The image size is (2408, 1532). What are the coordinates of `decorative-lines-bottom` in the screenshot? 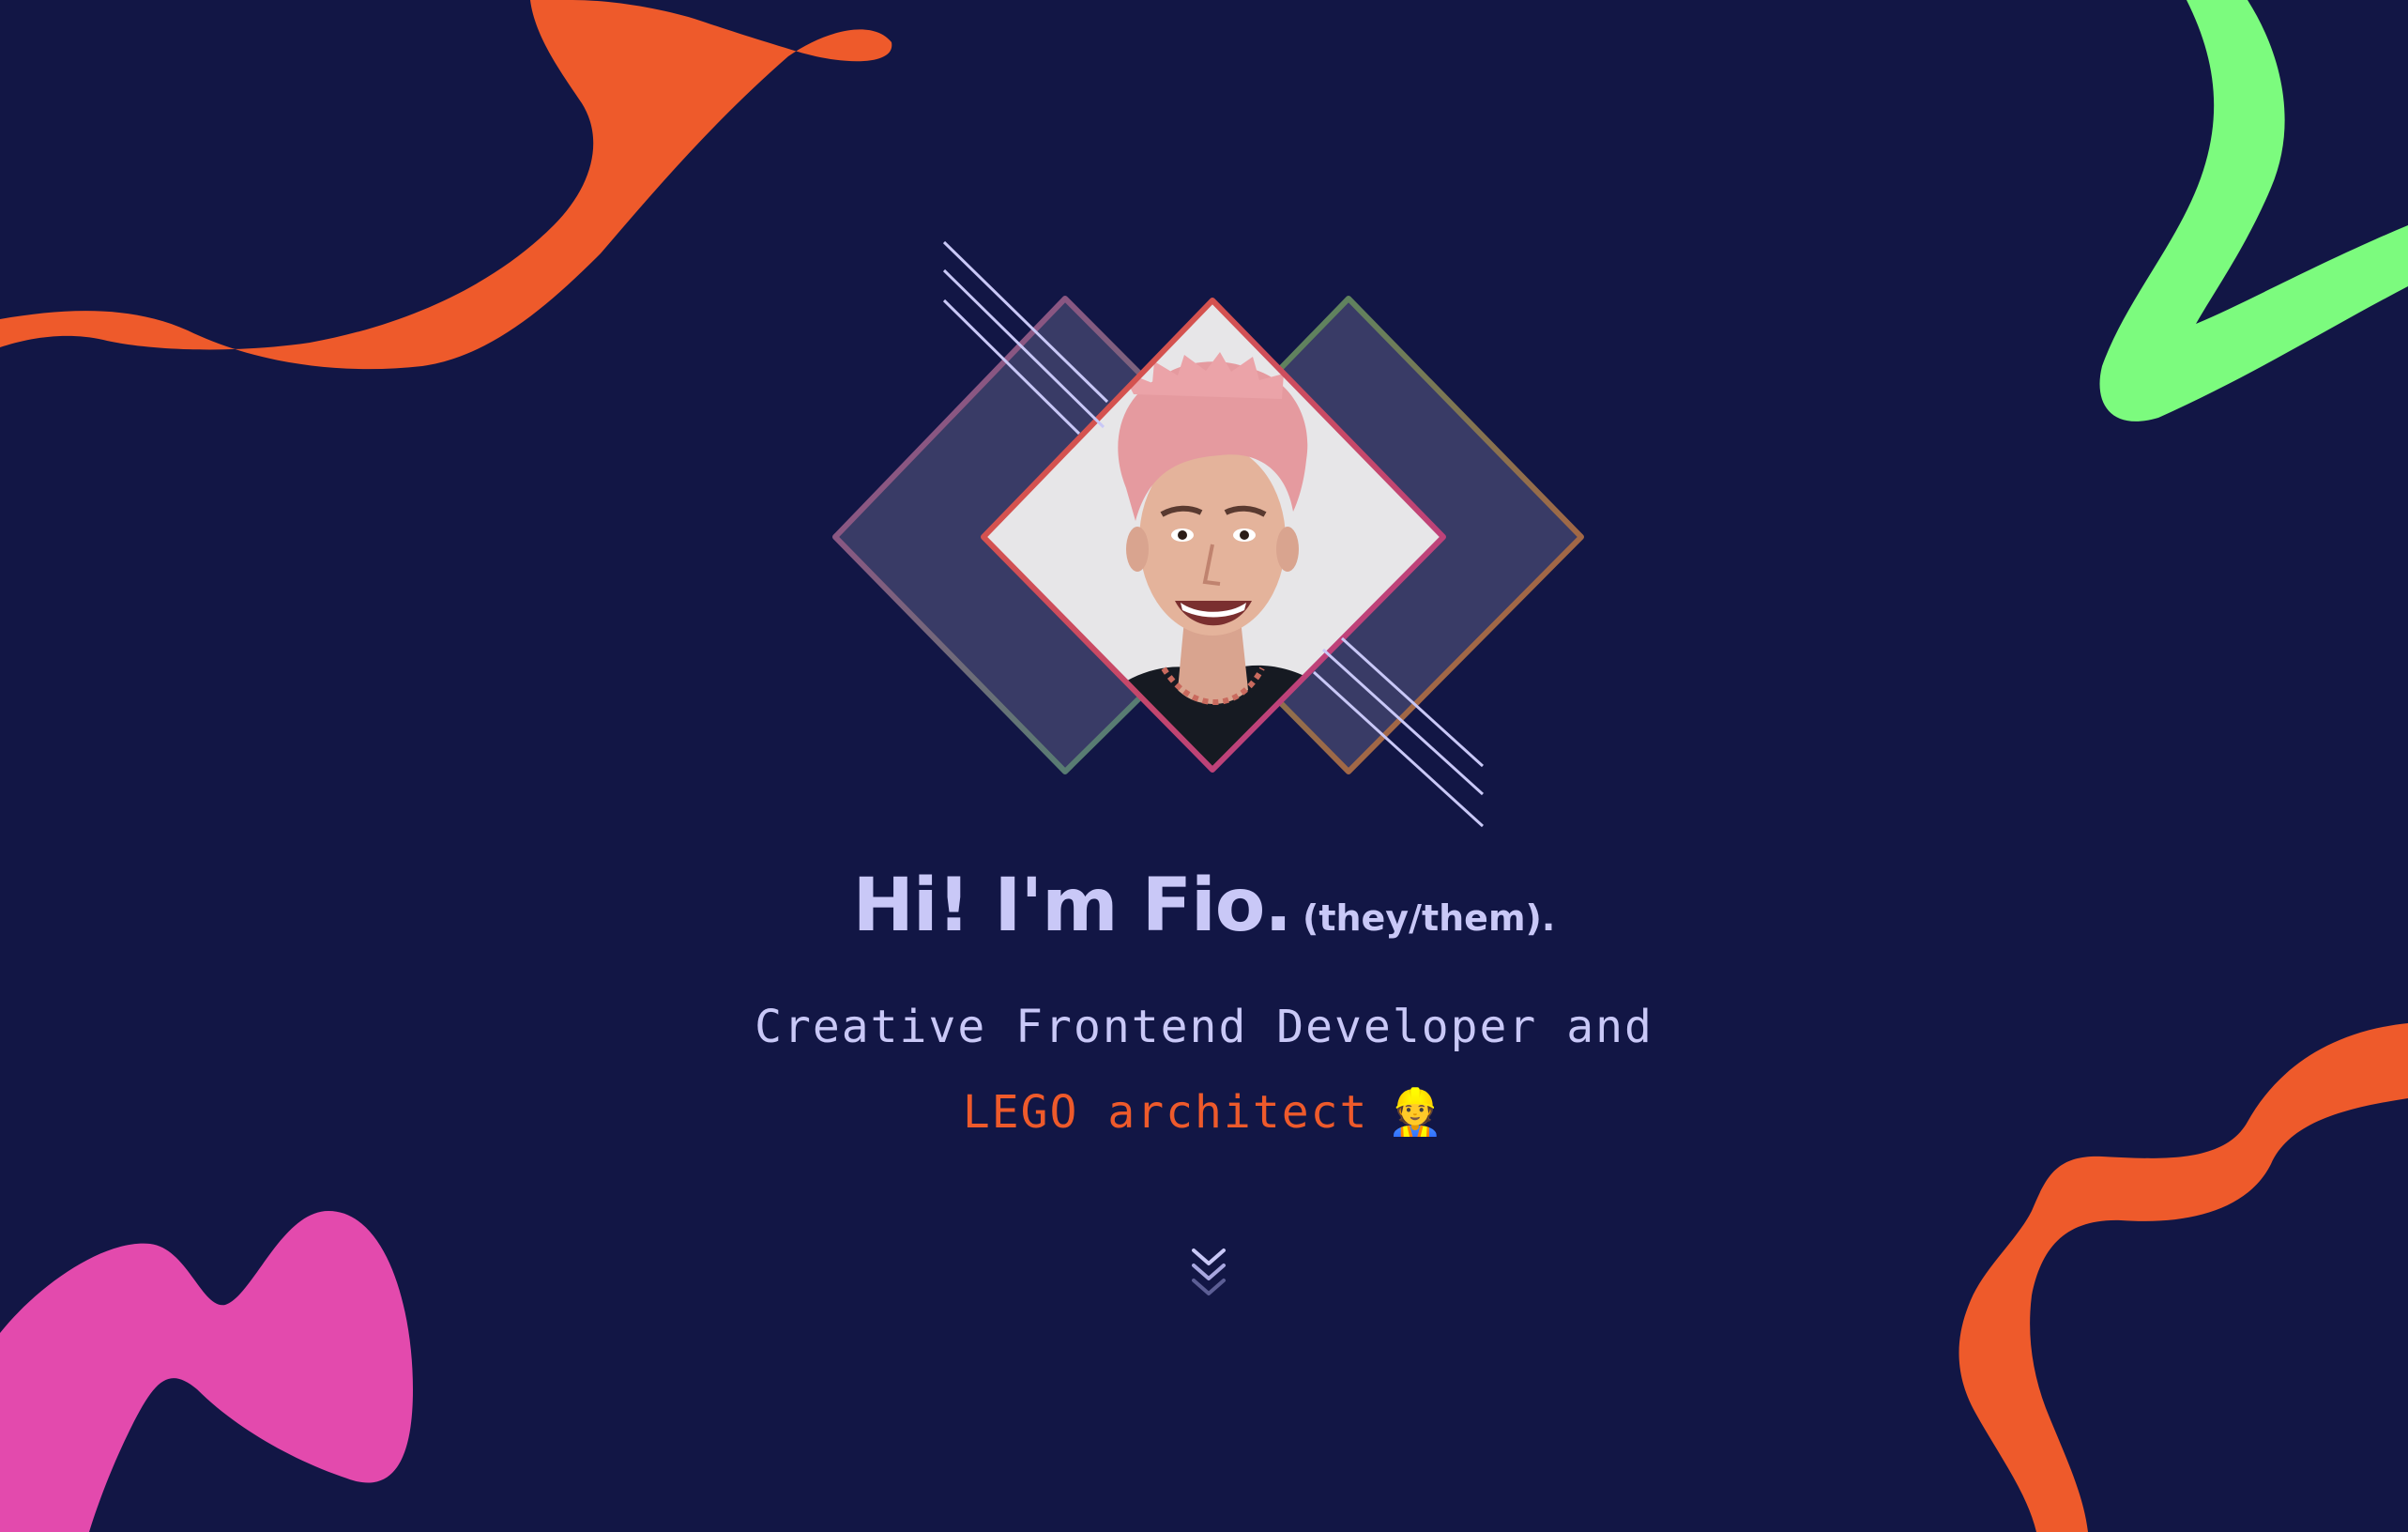 It's located at (1398, 732).